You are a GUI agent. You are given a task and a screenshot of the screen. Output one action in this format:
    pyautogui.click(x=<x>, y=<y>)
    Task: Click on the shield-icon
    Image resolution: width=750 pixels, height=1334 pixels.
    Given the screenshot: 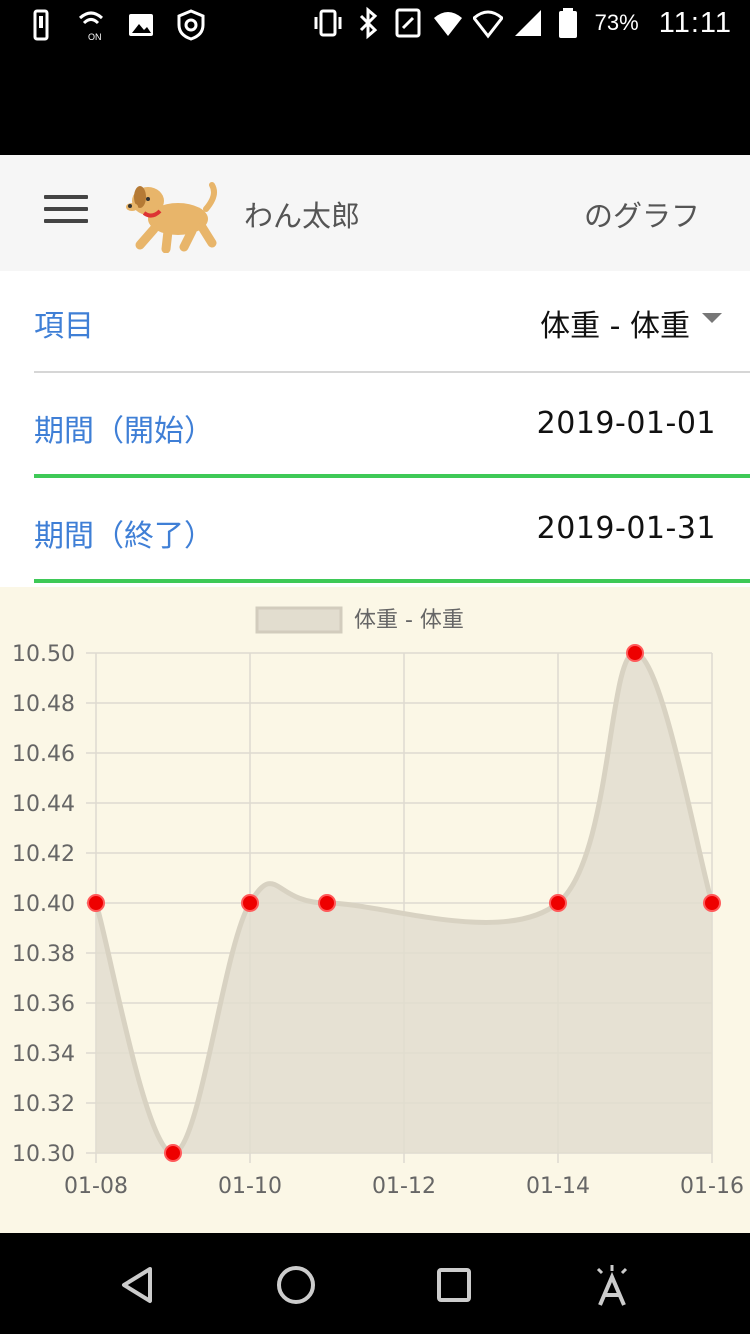 What is the action you would take?
    pyautogui.click(x=191, y=25)
    